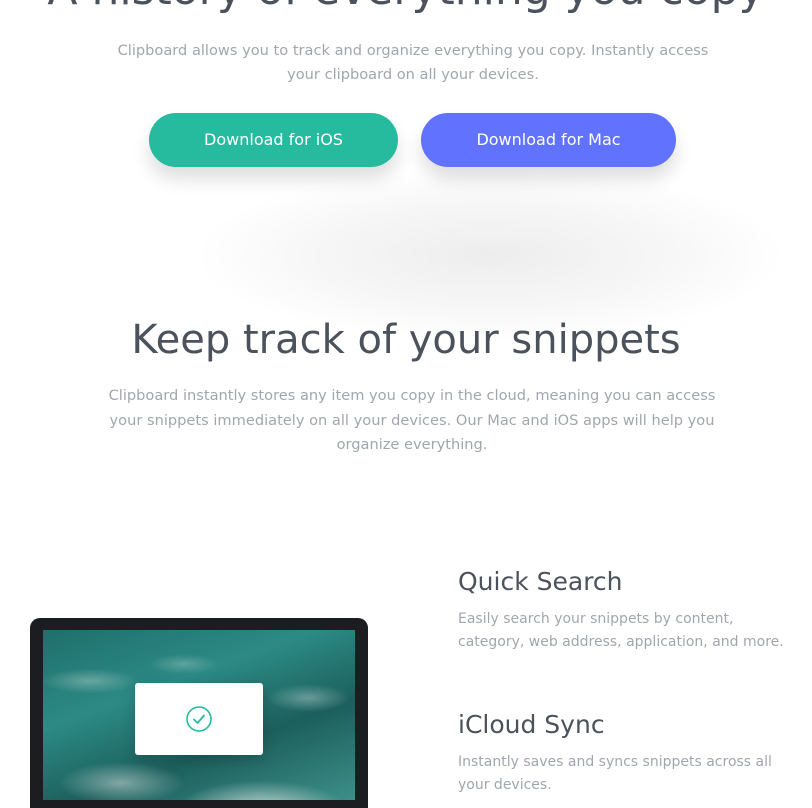 Image resolution: width=812 pixels, height=808 pixels. What do you see at coordinates (548, 140) in the screenshot?
I see `download-mac-button: Download for Mac` at bounding box center [548, 140].